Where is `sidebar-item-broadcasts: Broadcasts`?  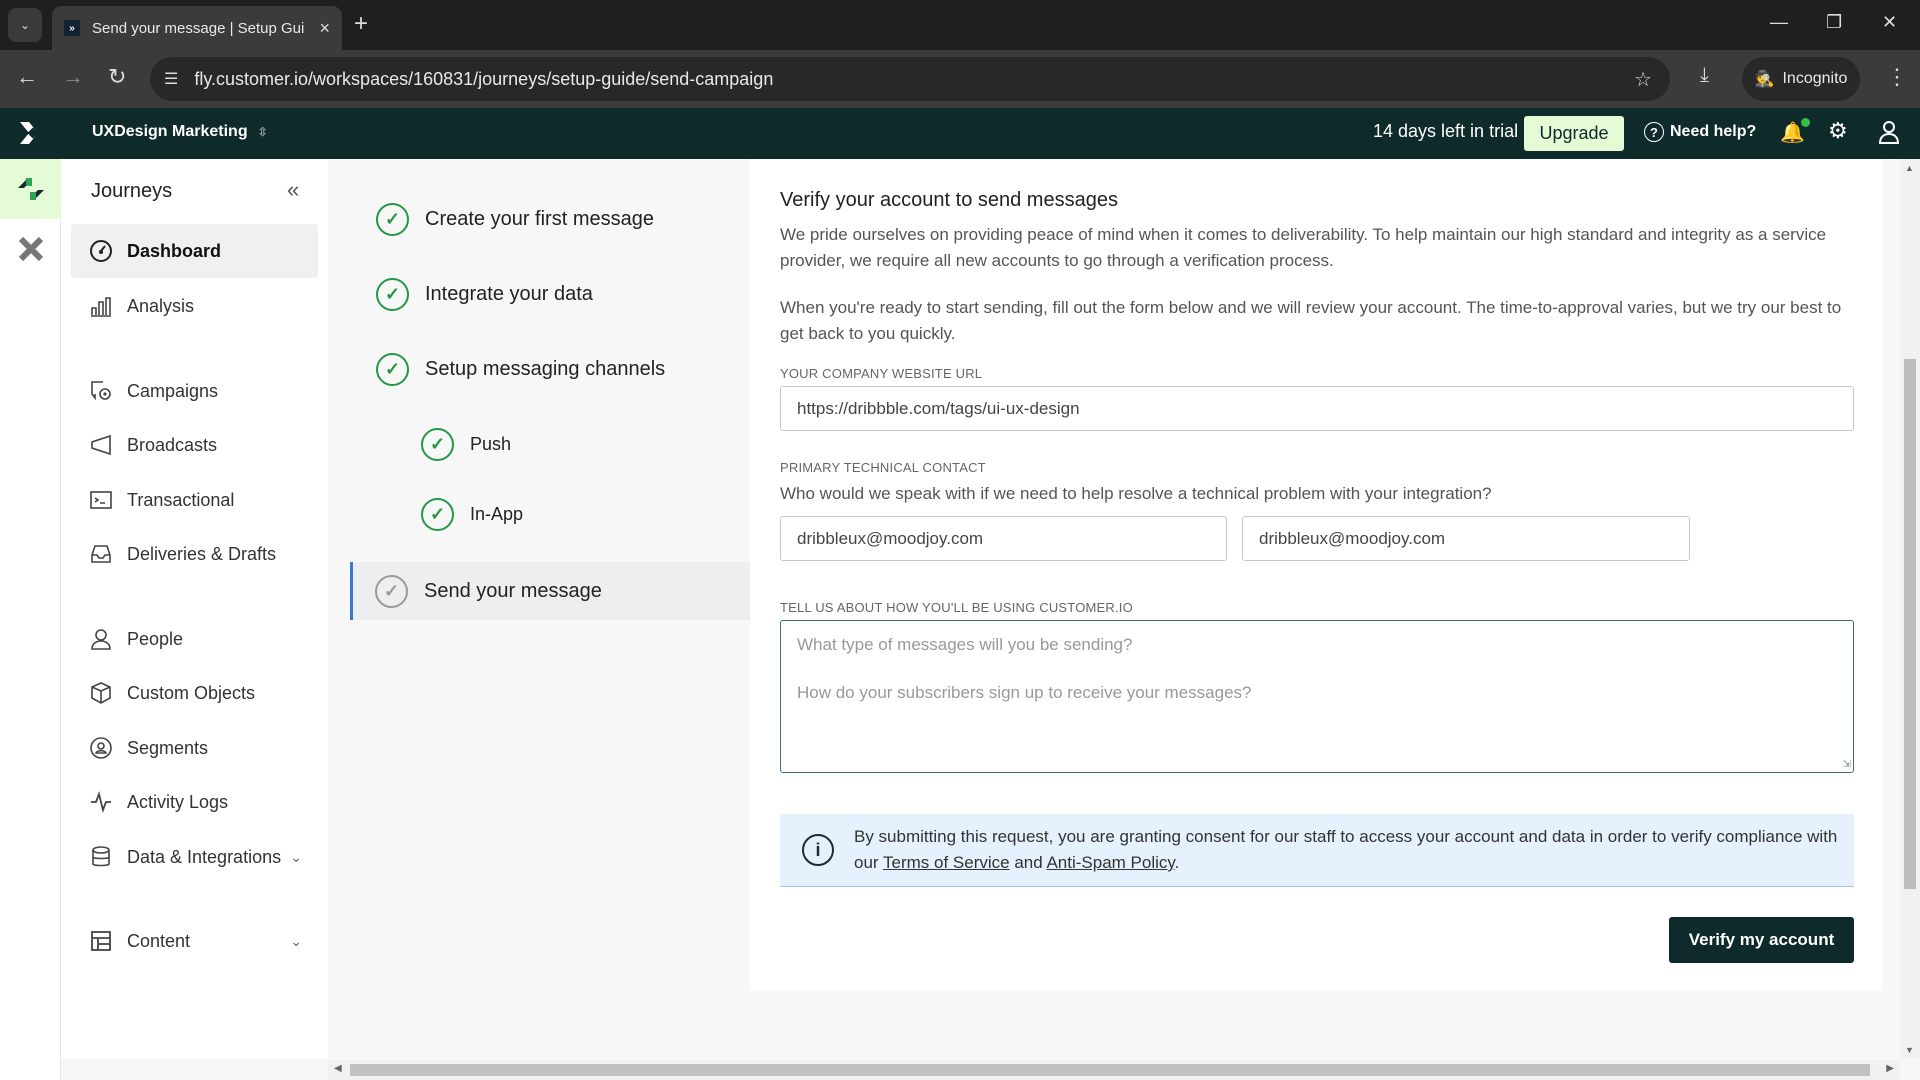 sidebar-item-broadcasts: Broadcasts is located at coordinates (194, 445).